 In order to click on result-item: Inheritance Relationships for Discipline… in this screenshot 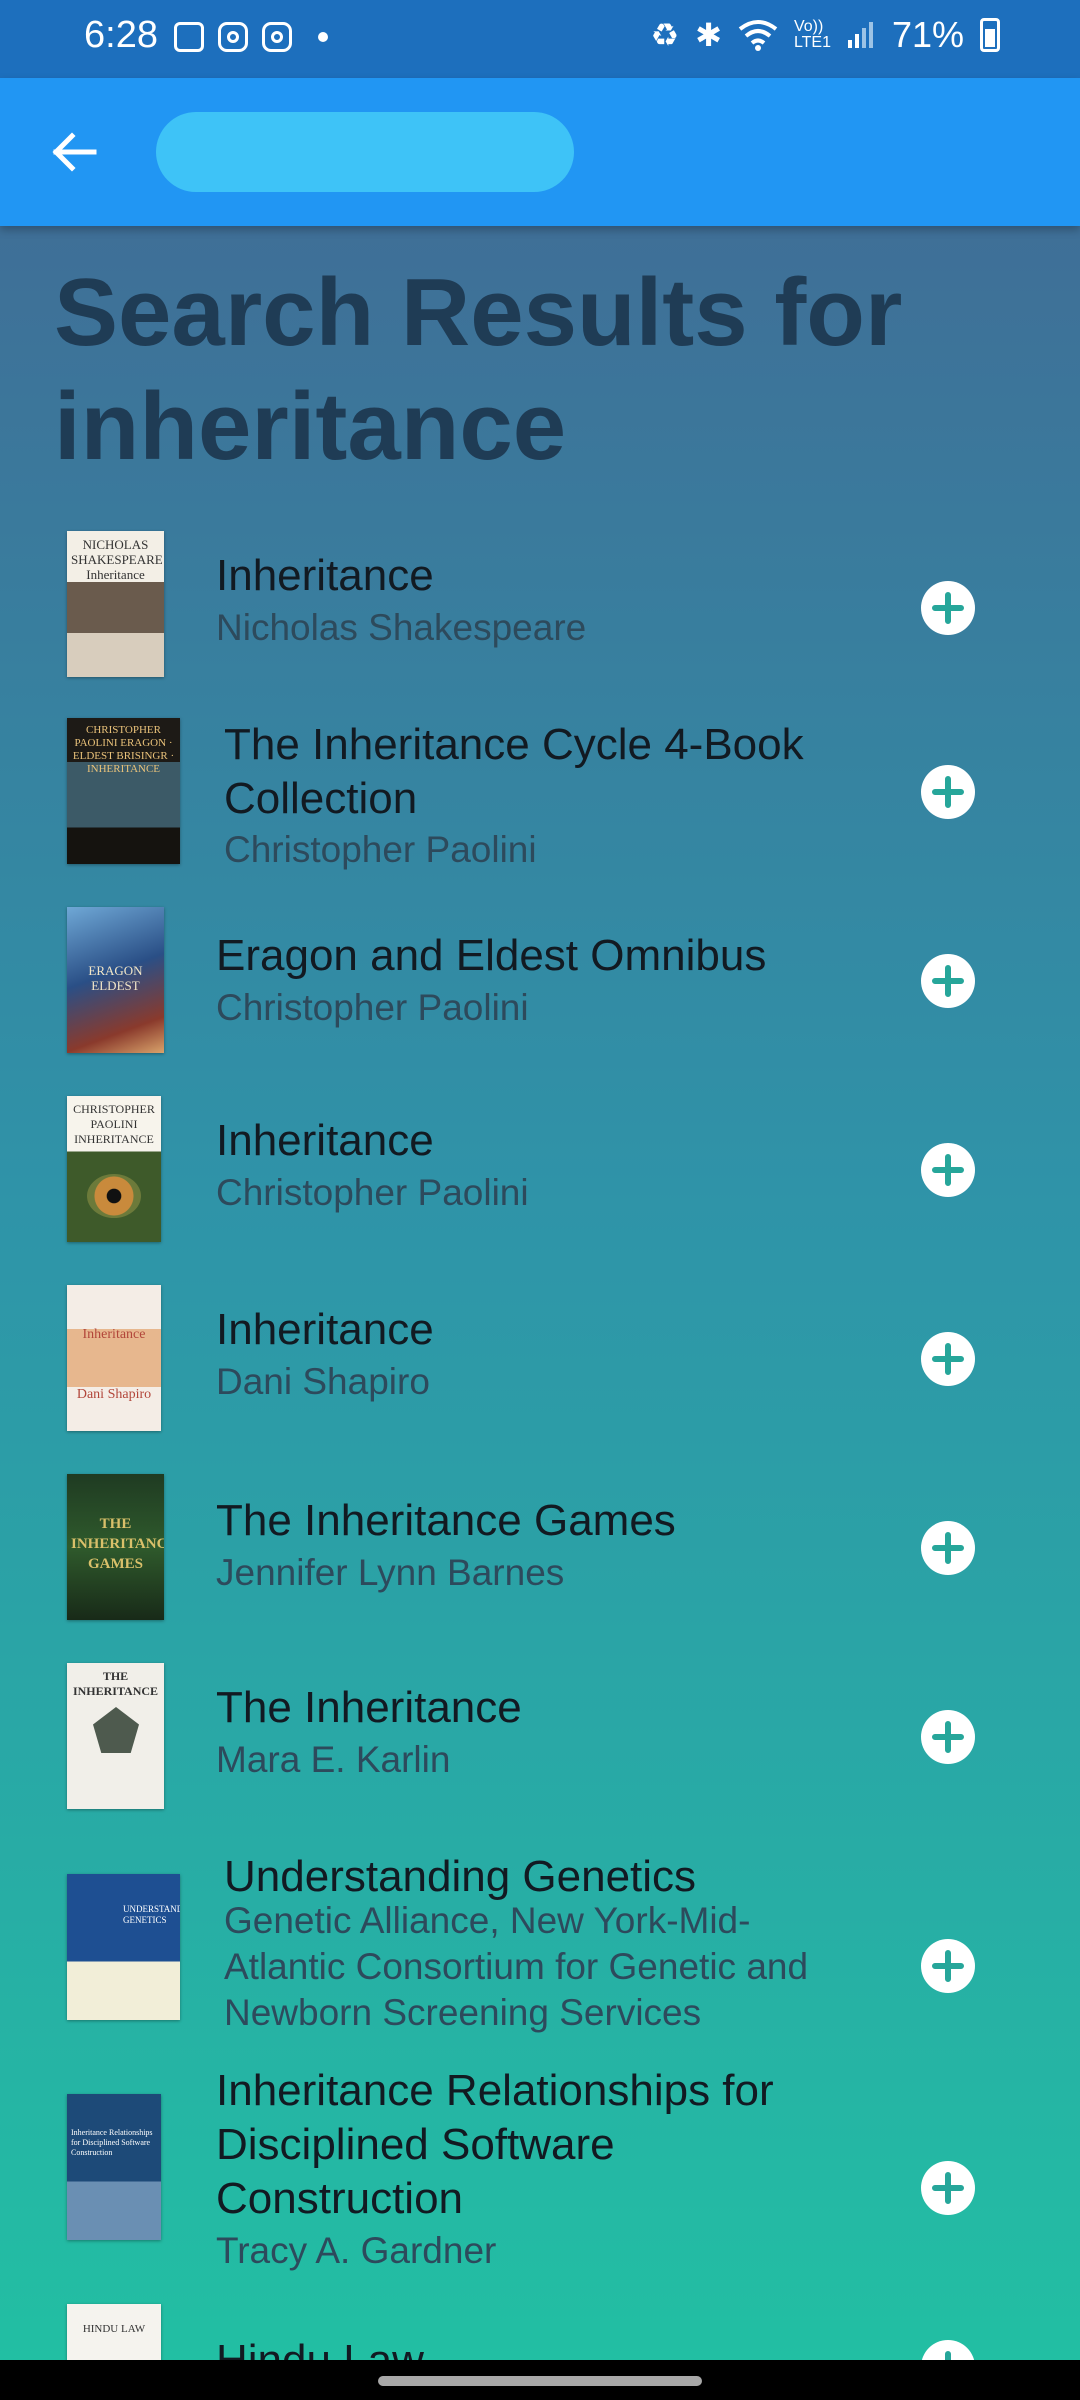, I will do `click(540, 2179)`.